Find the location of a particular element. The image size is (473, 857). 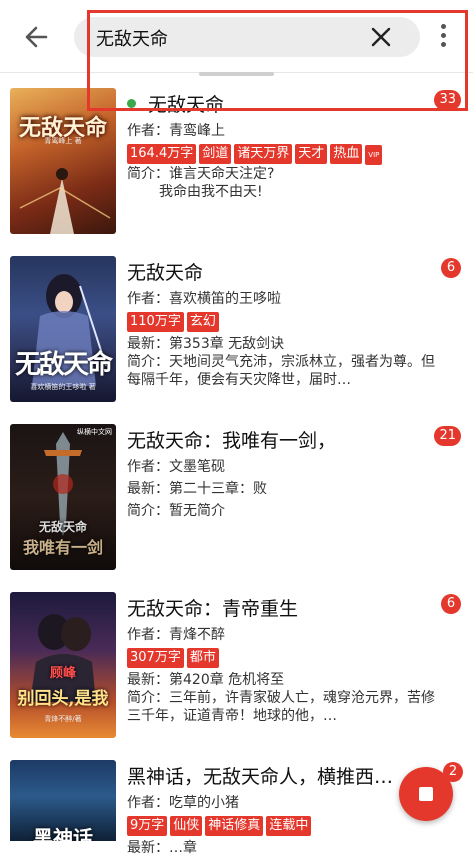

cover-subtitle: 青烽不醉/著 is located at coordinates (63, 719).